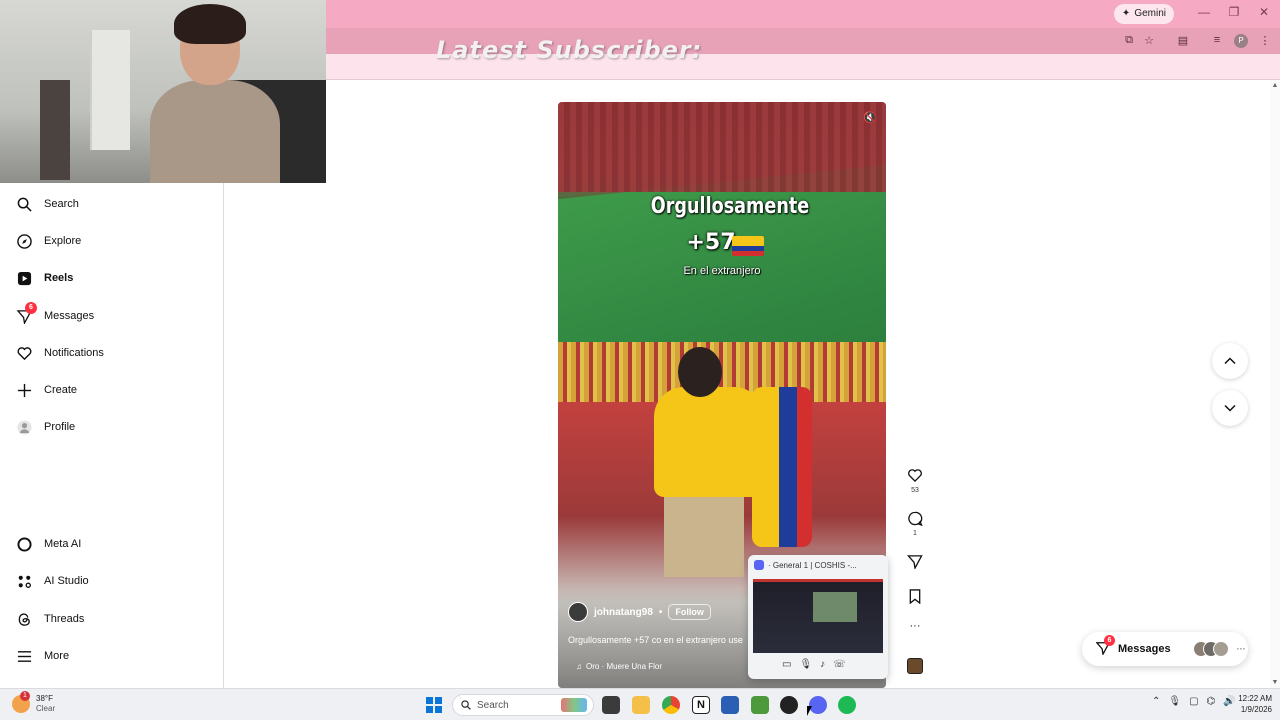  What do you see at coordinates (45, 427) in the screenshot?
I see `sidebar-item-profile: Profile` at bounding box center [45, 427].